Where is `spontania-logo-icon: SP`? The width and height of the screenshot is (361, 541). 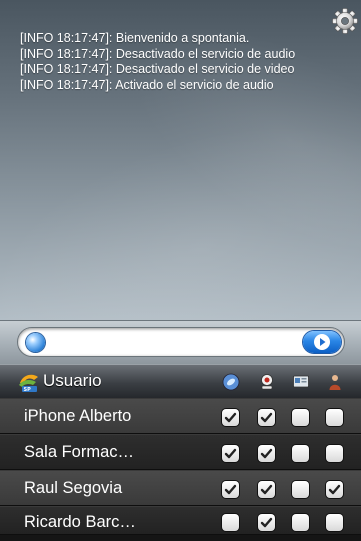 spontania-logo-icon: SP is located at coordinates (28, 383).